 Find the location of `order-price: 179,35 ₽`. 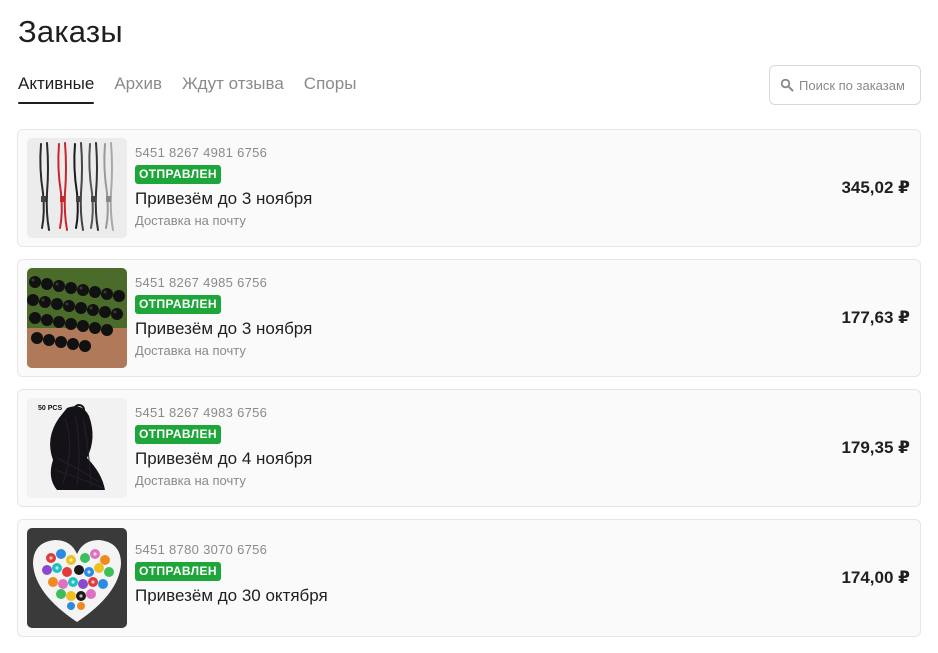

order-price: 179,35 ₽ is located at coordinates (875, 447).